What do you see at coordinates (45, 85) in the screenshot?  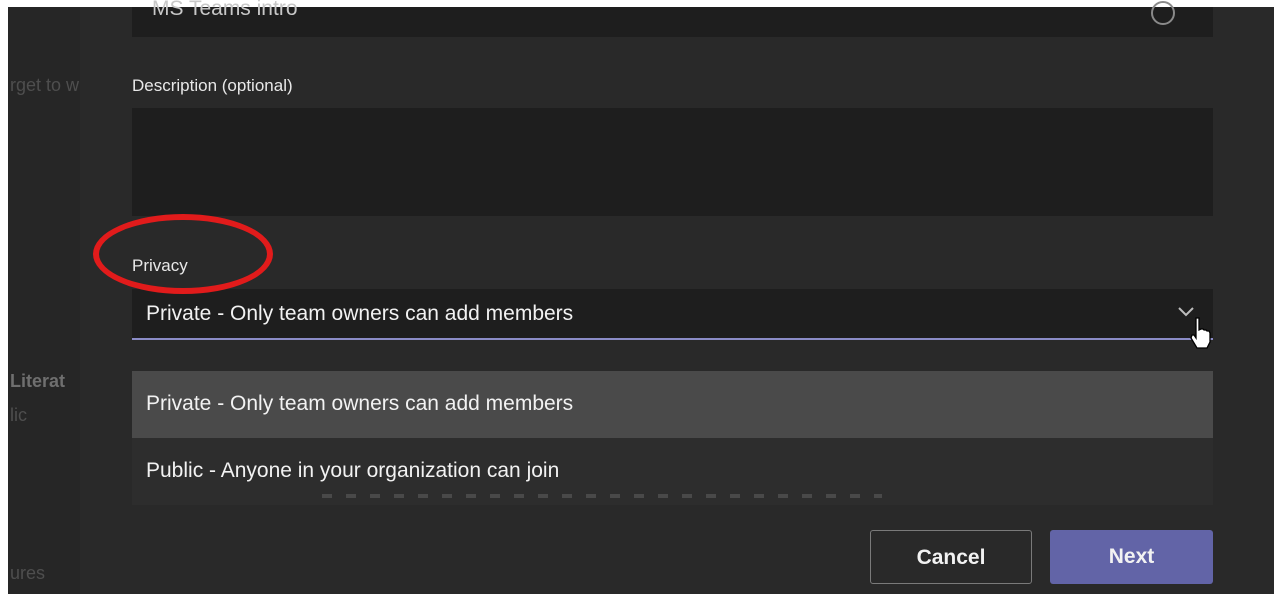 I see `background-text: rget to w` at bounding box center [45, 85].